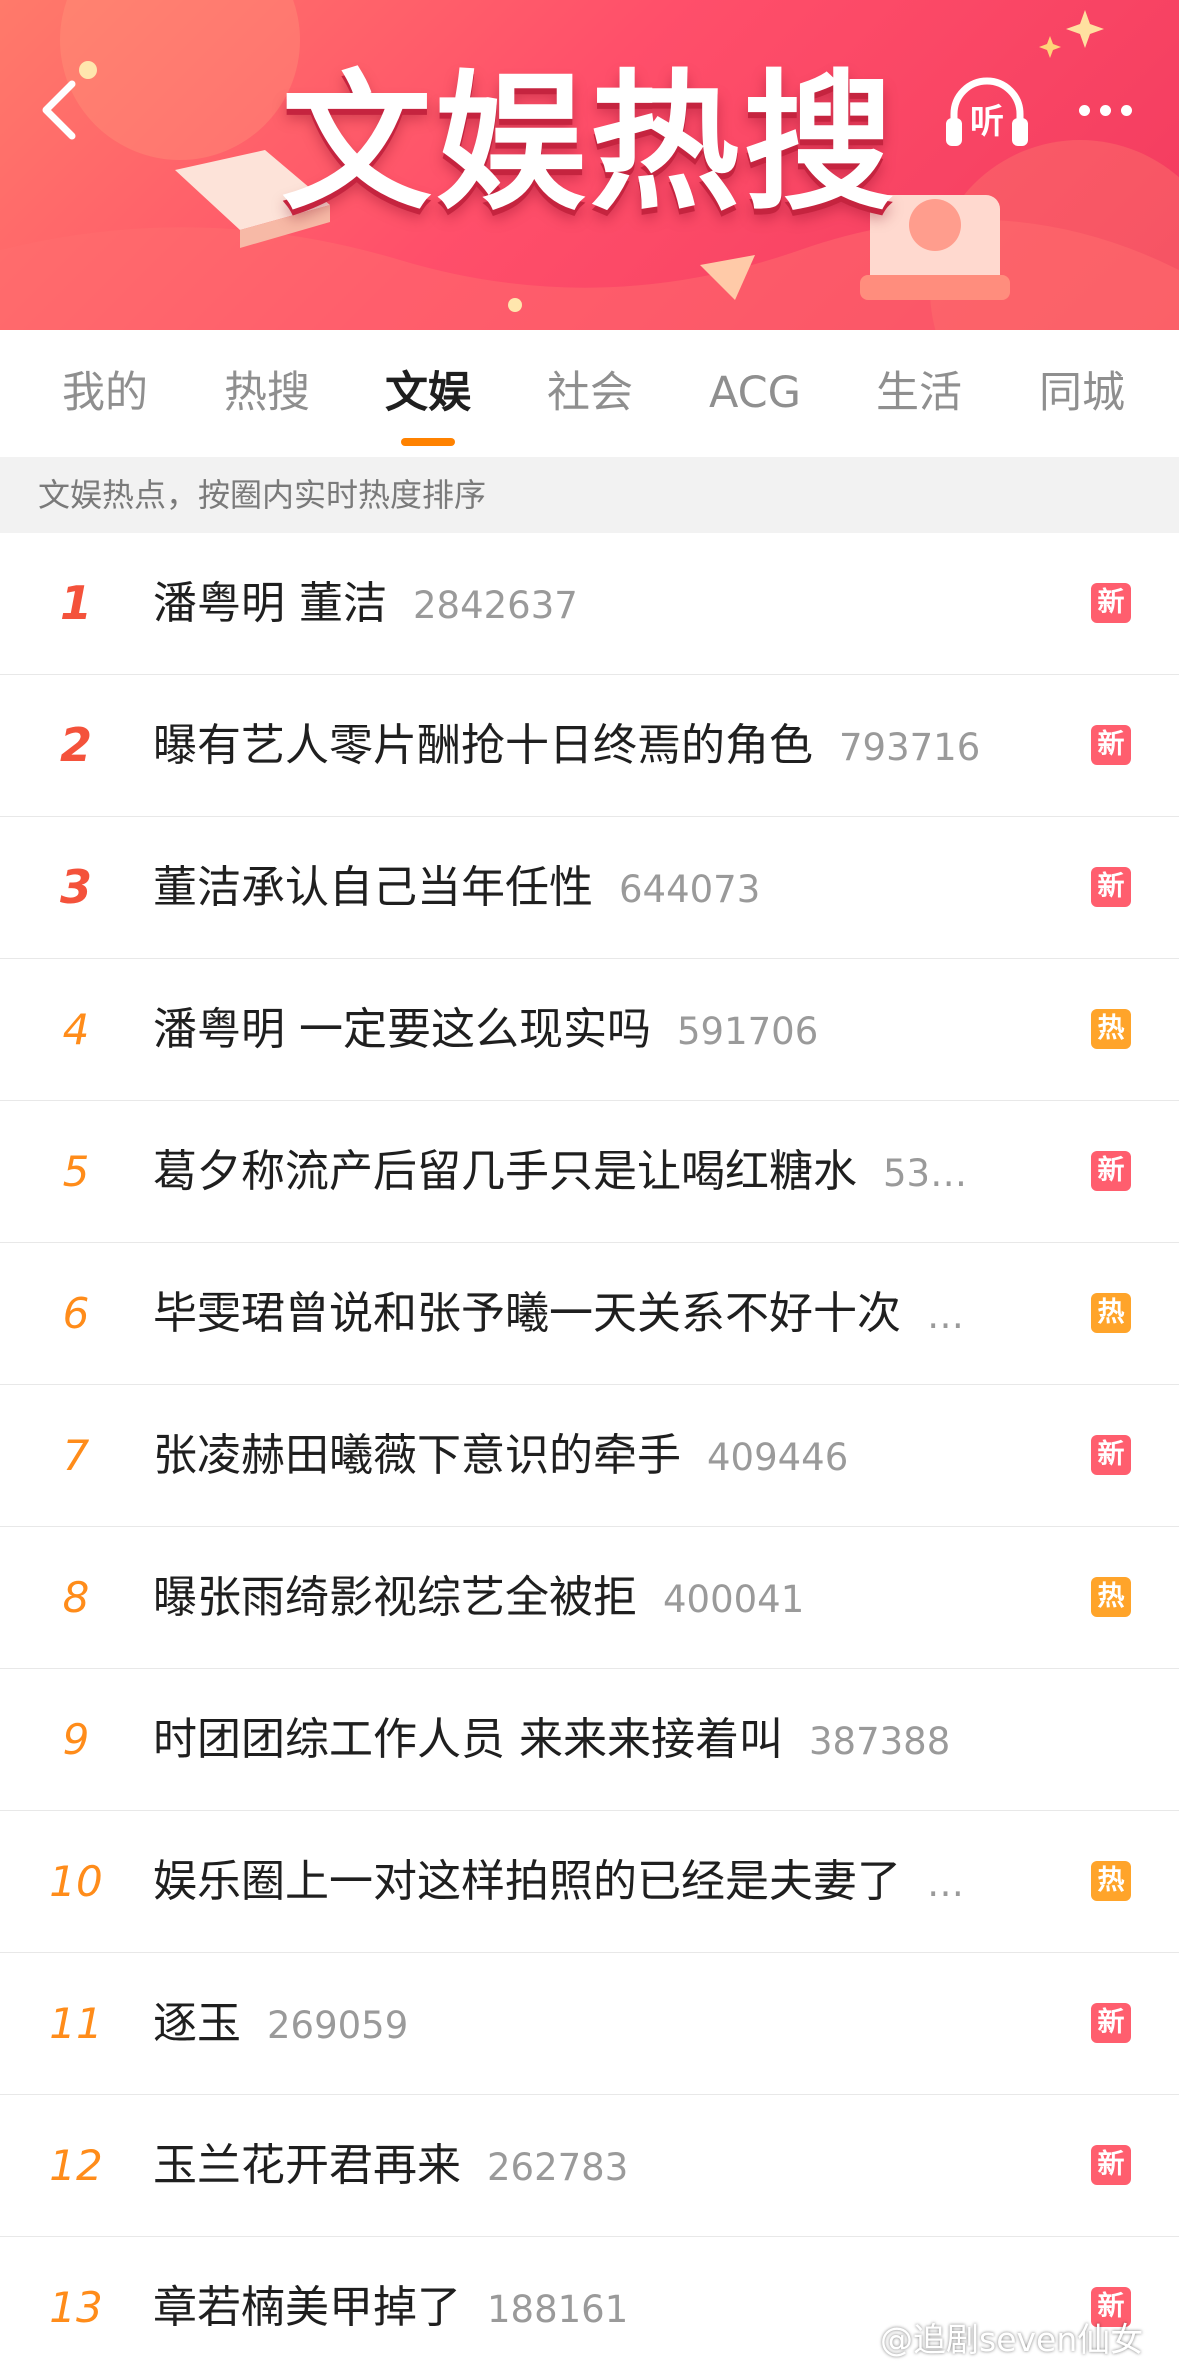 The width and height of the screenshot is (1179, 2378). I want to click on rank-number: 10, so click(76, 1881).